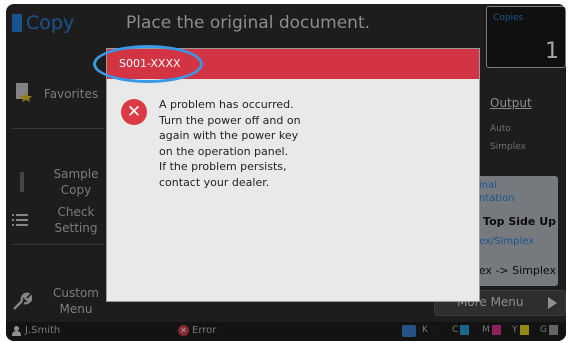 The image size is (570, 343). I want to click on error-message-line: If the problem persists,, so click(223, 166).